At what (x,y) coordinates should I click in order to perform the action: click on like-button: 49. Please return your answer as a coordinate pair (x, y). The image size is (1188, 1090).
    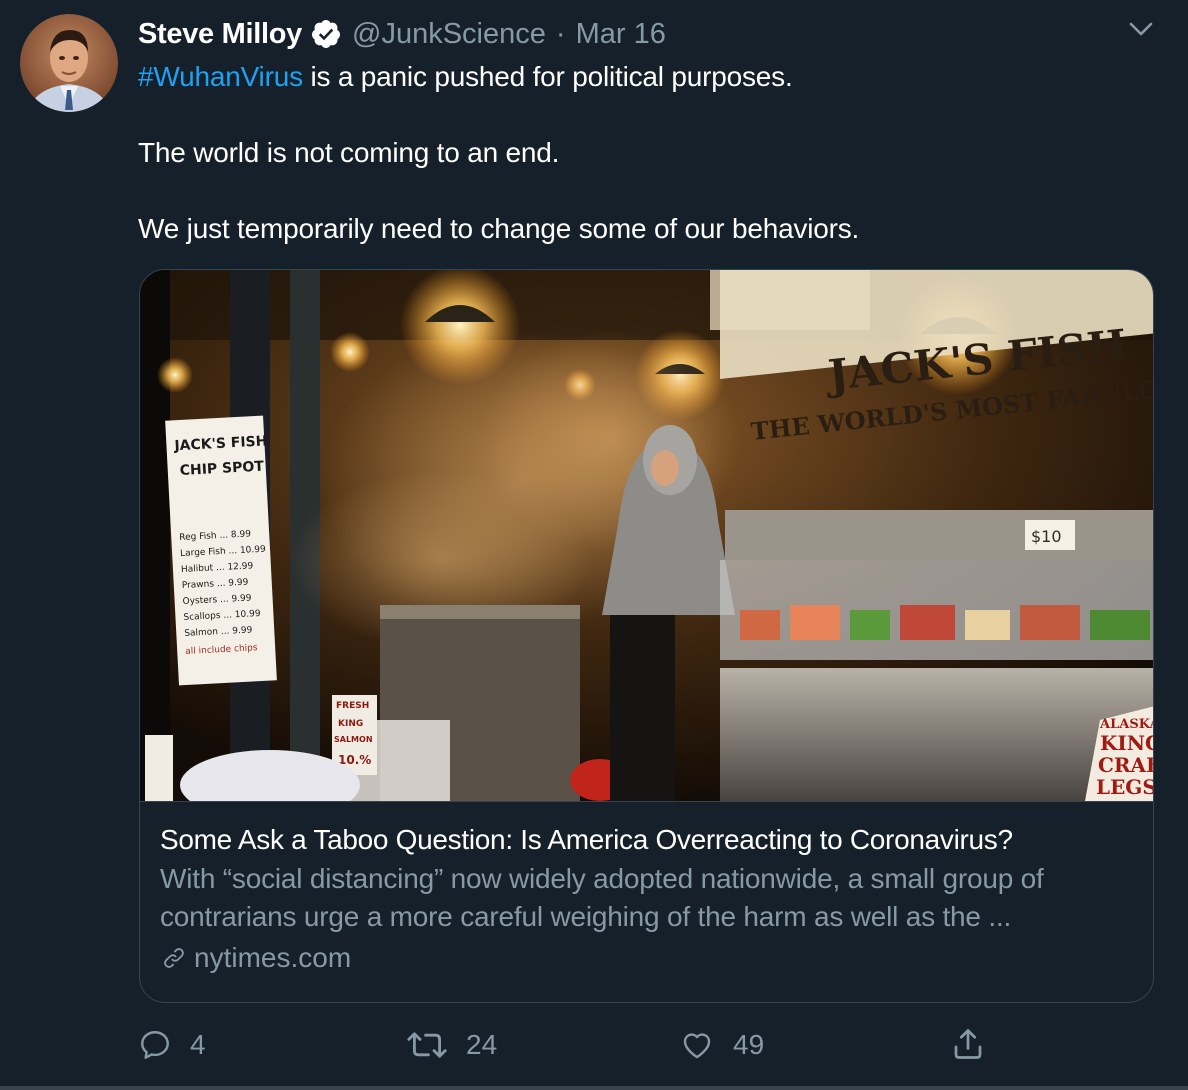
    Looking at the image, I should click on (721, 1045).